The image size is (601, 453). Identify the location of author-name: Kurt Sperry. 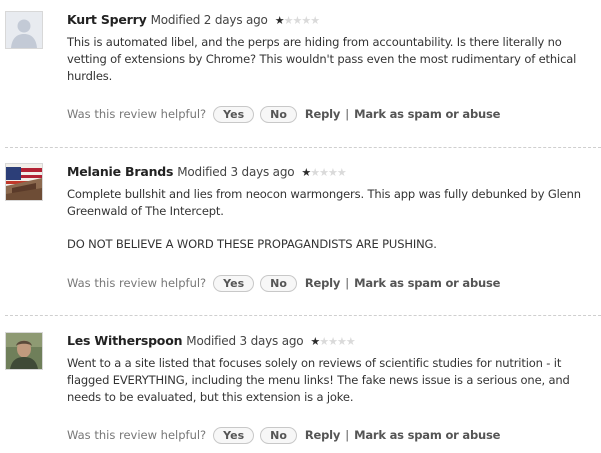
(107, 19).